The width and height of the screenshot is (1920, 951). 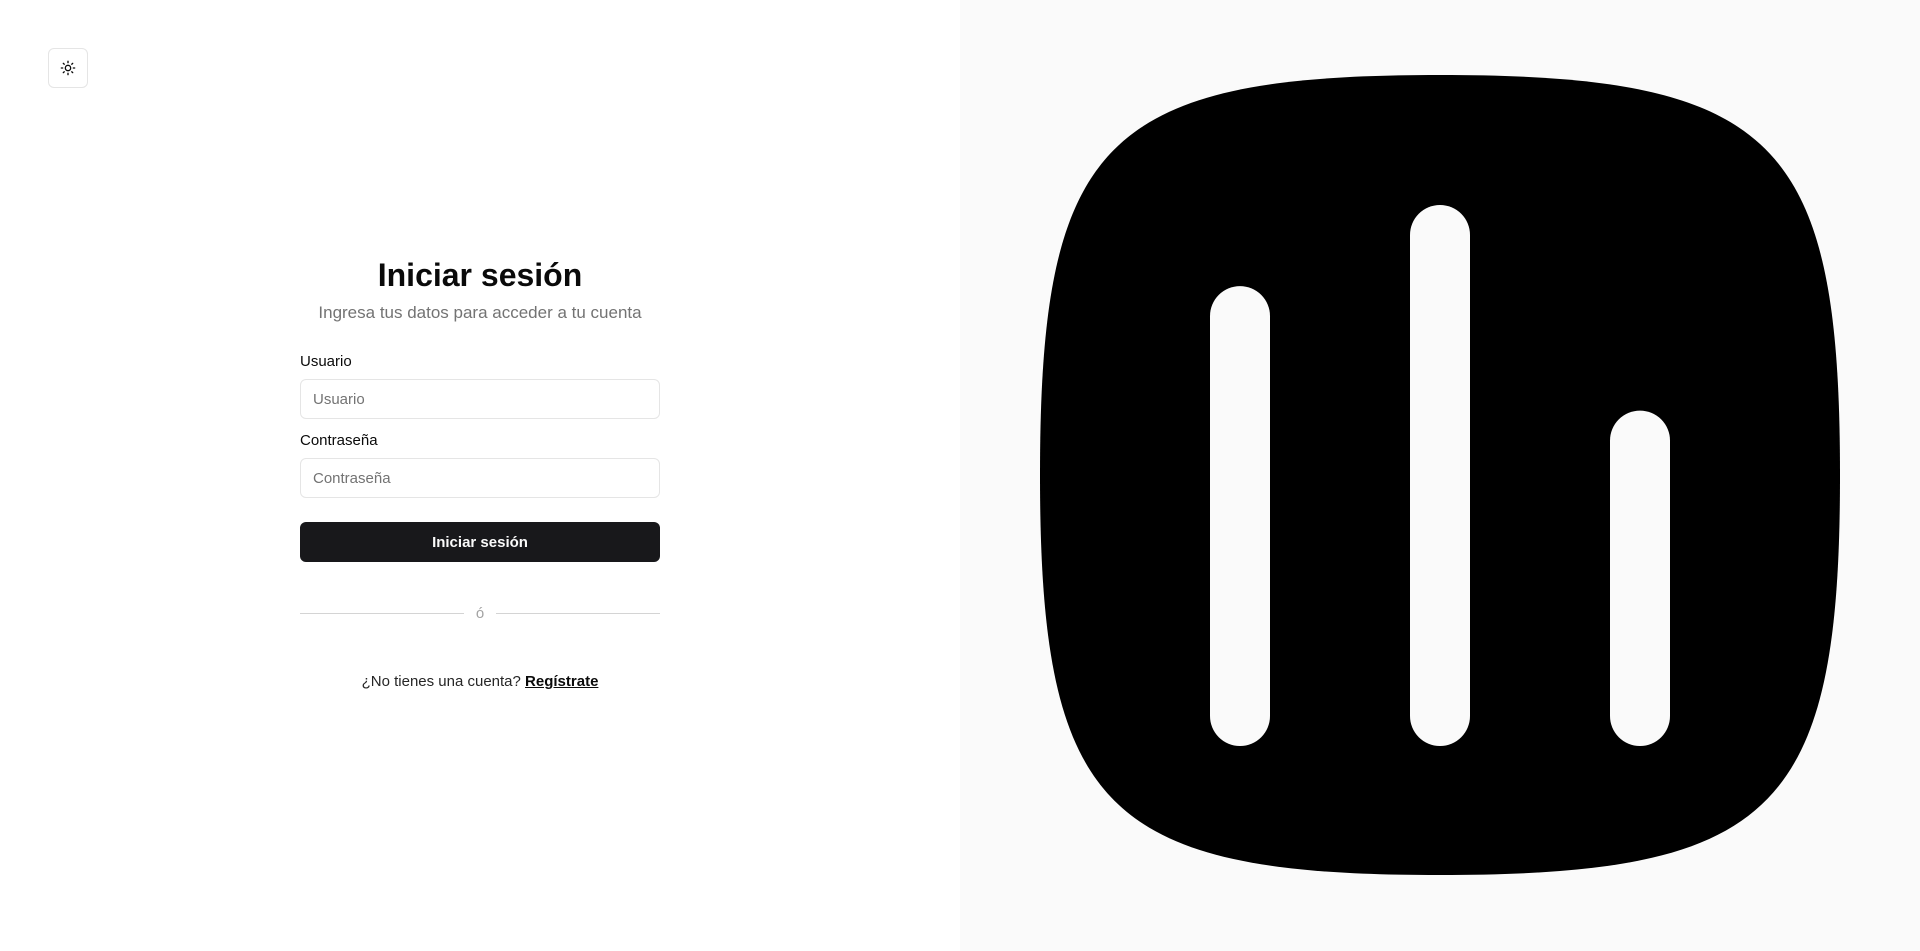 What do you see at coordinates (561, 681) in the screenshot?
I see `signup-link: Regístrate` at bounding box center [561, 681].